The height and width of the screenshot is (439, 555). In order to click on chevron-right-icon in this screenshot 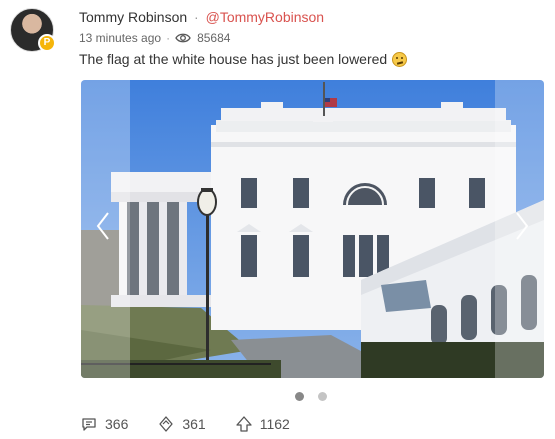, I will do `click(522, 226)`.